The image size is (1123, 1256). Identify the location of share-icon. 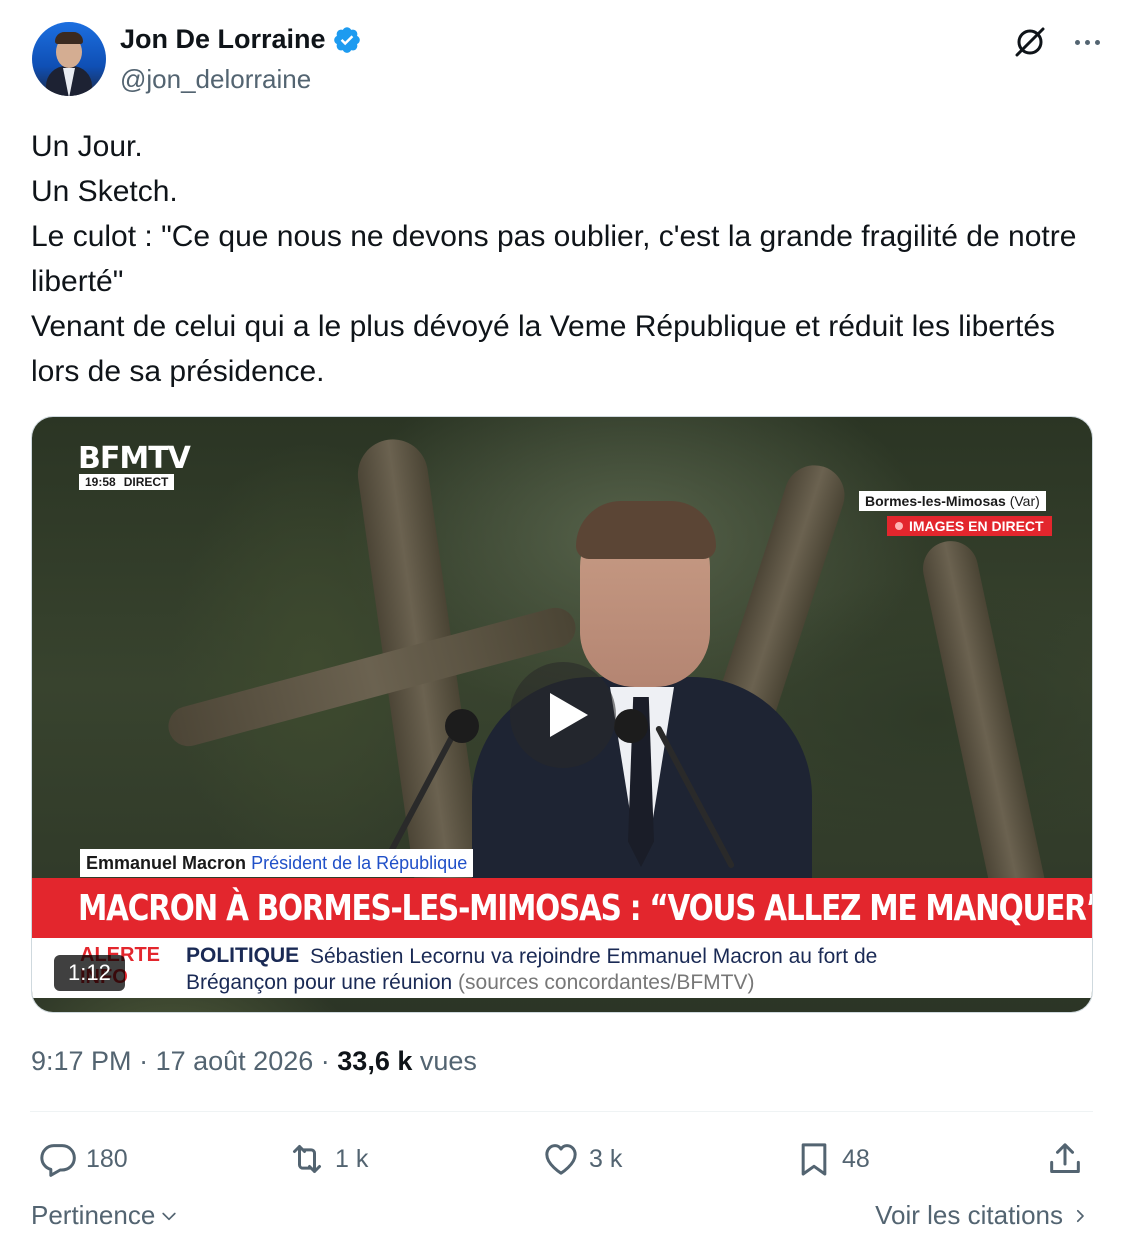
(1065, 1158).